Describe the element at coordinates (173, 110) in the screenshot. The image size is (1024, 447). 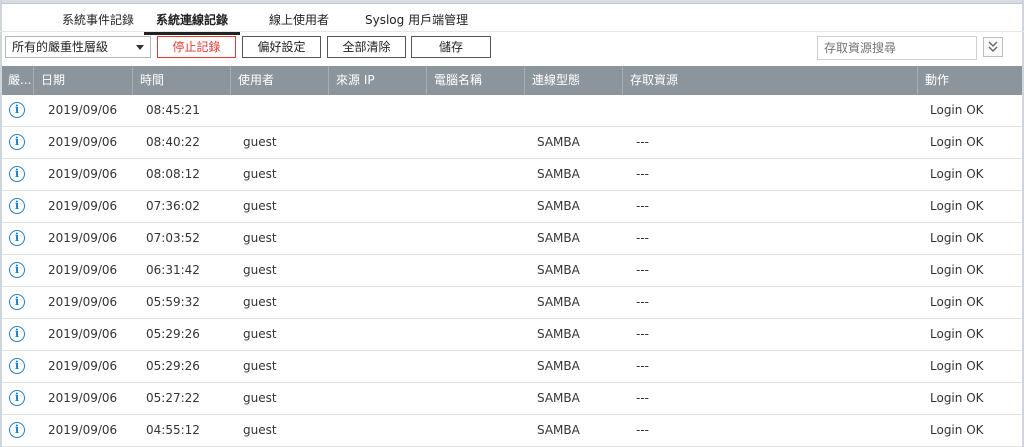
I see `cell-time: 08:45:21` at that location.